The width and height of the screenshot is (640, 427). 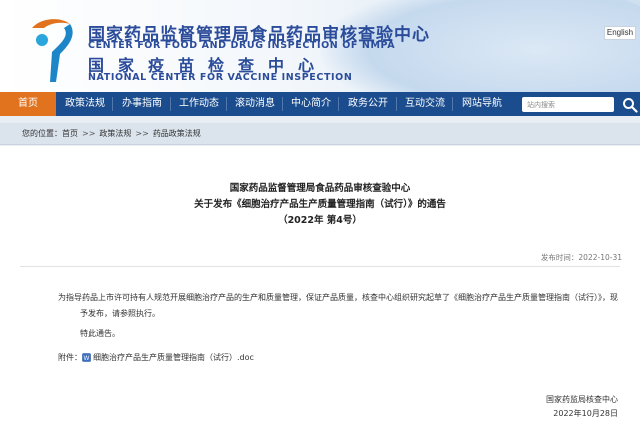 I want to click on attachment-file-link: 细胞治疗产品生产质量管理指南（试行）.doc, so click(x=173, y=357).